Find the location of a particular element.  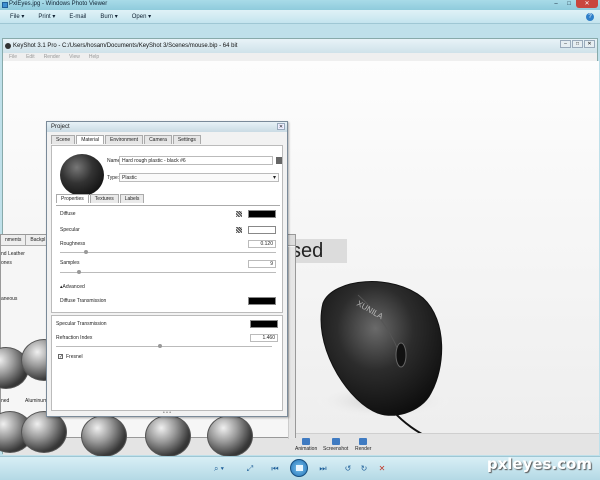

toolbar-render: Render is located at coordinates (363, 445).